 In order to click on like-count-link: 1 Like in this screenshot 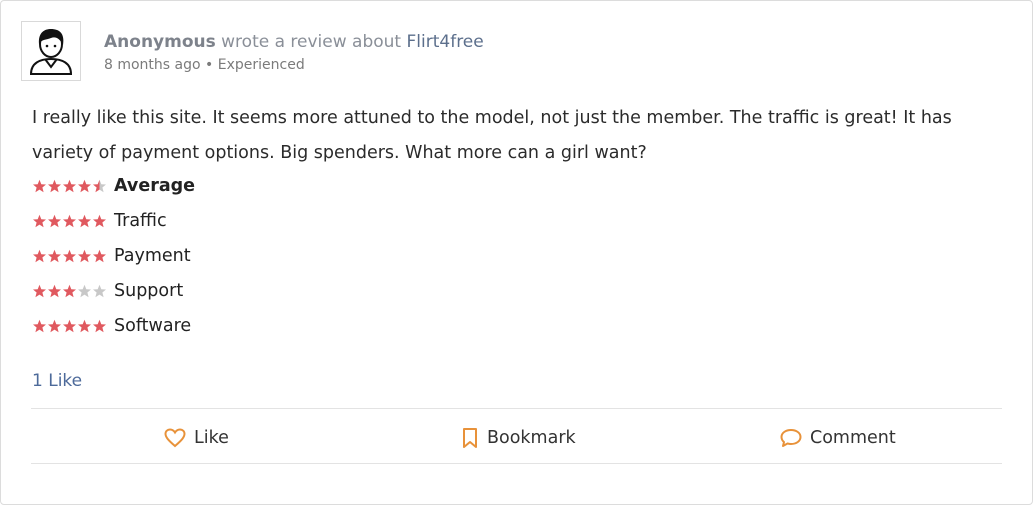, I will do `click(57, 381)`.